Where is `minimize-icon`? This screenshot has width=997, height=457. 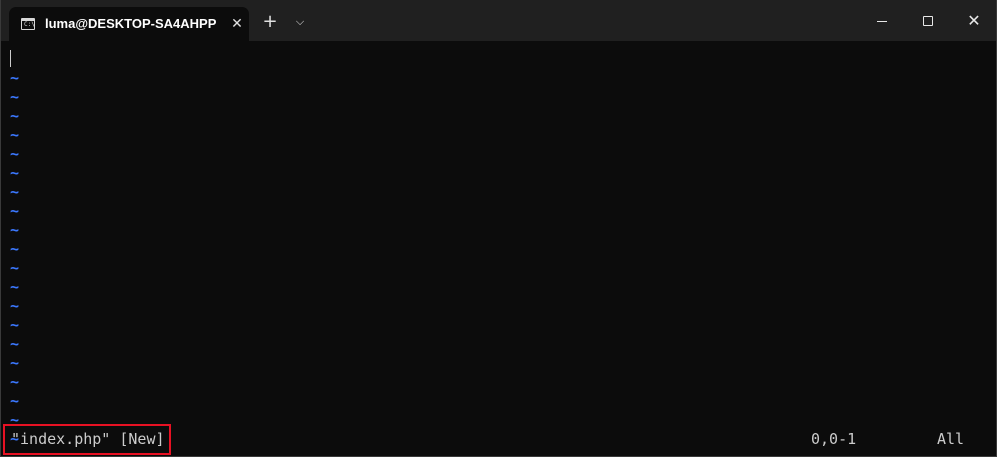
minimize-icon is located at coordinates (882, 21).